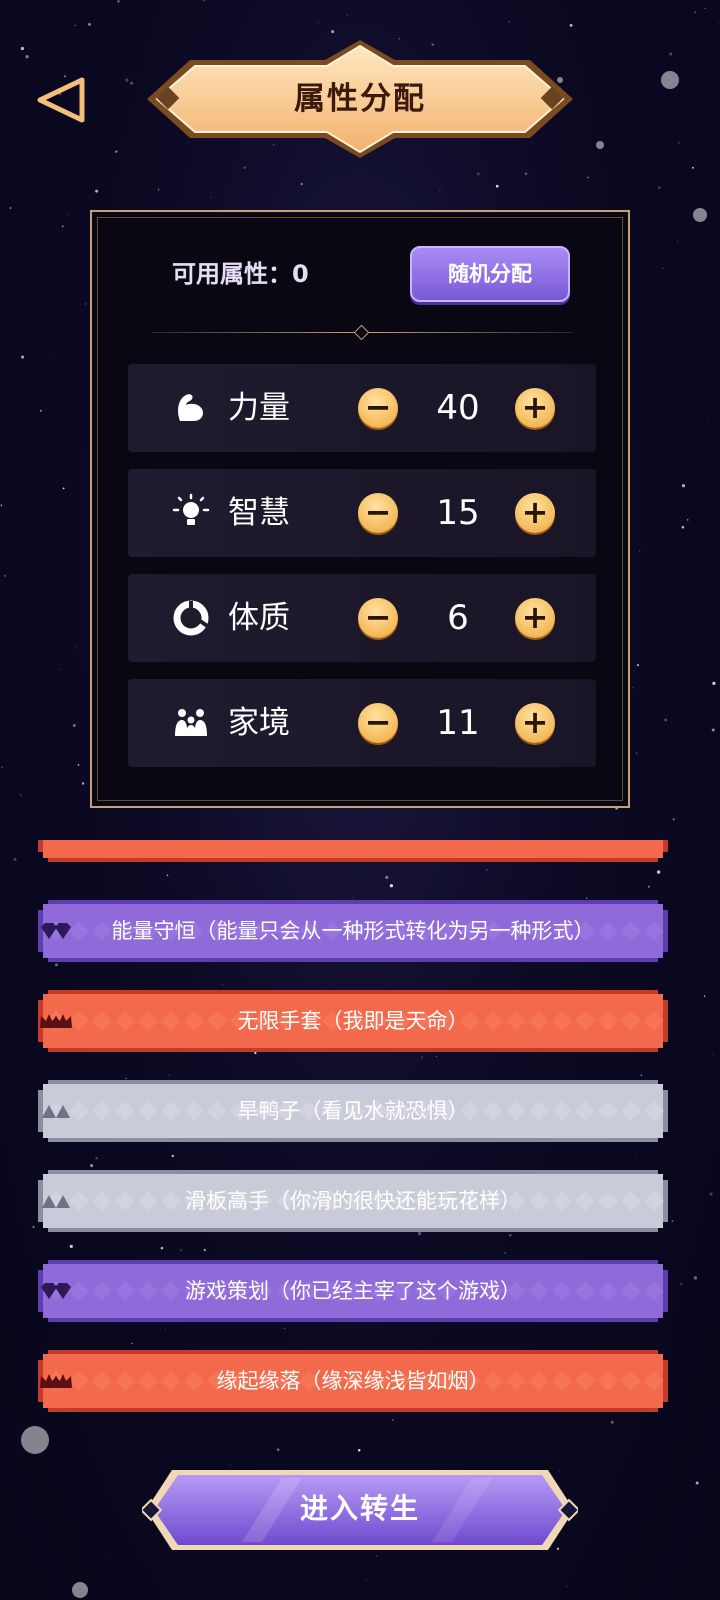 This screenshot has width=720, height=1600. What do you see at coordinates (191, 722) in the screenshot?
I see `family-icon` at bounding box center [191, 722].